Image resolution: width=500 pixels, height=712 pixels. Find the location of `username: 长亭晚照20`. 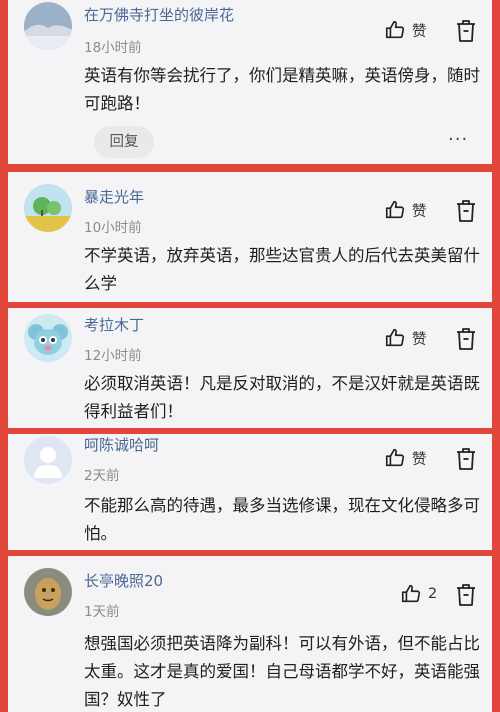

username: 长亭晚照20 is located at coordinates (123, 580).